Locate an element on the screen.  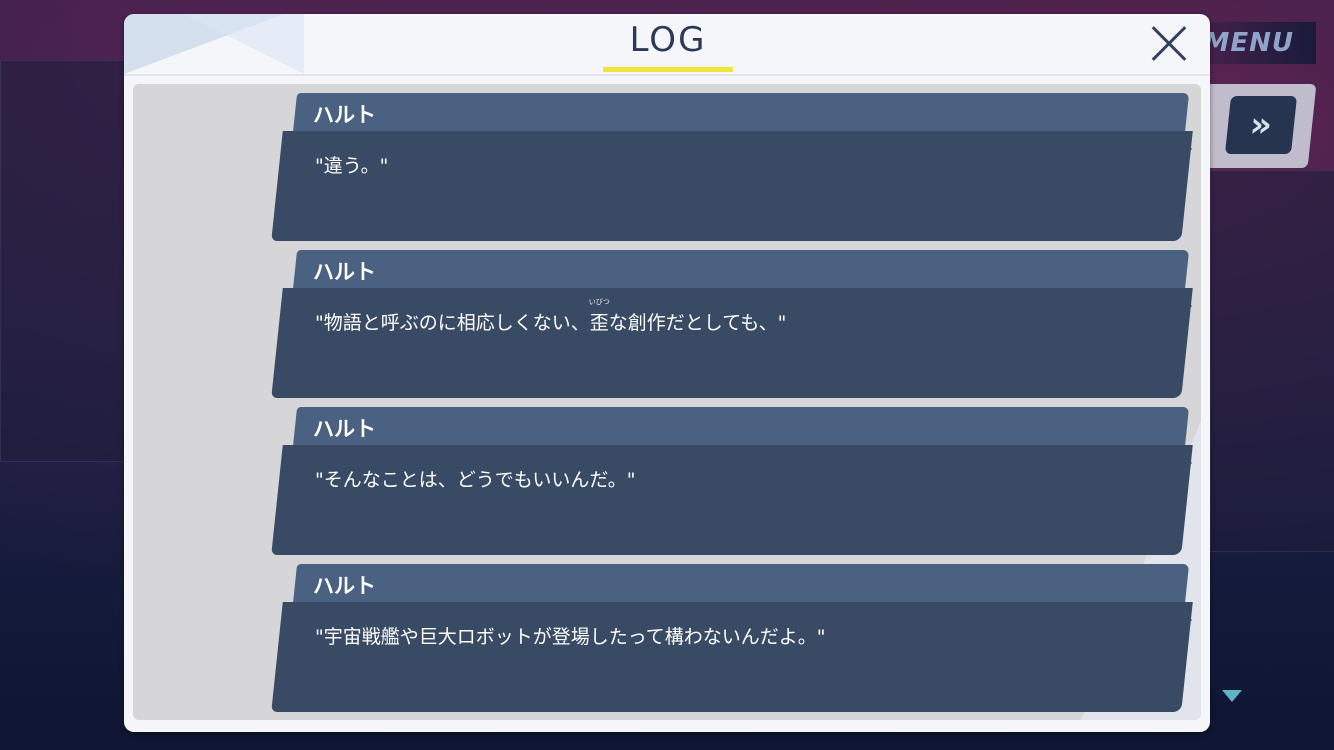
log-entry: ハルト "そんなことは、どうでもいいんだ。" is located at coordinates (732, 481).